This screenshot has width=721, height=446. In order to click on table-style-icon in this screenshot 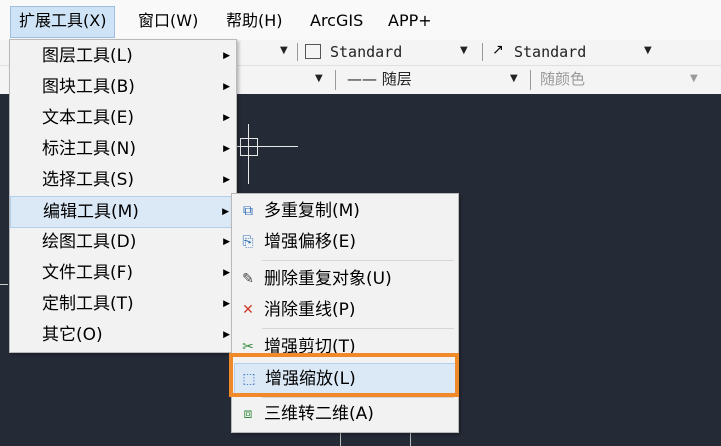, I will do `click(313, 51)`.